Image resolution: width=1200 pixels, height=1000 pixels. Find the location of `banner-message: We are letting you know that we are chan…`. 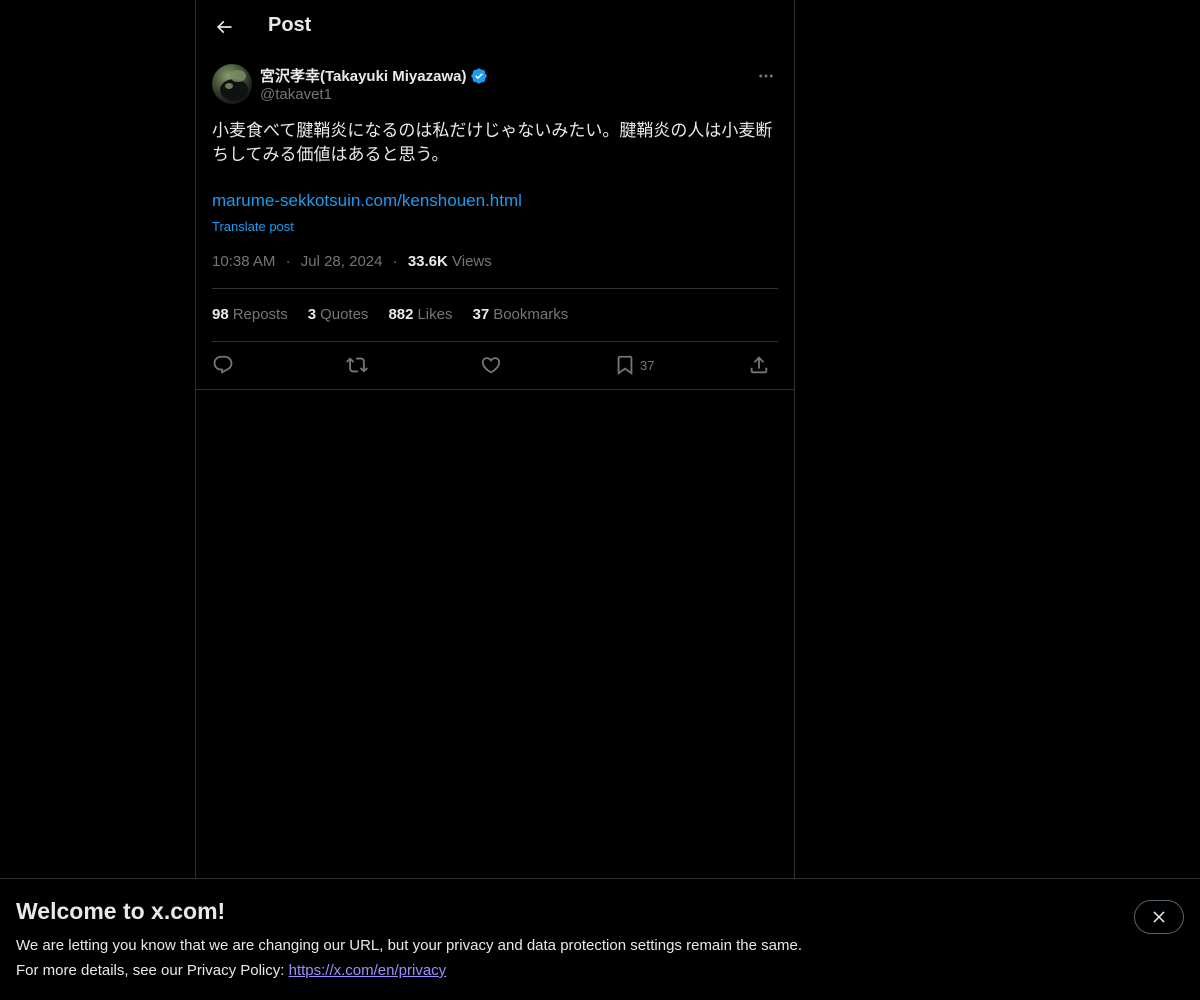

banner-message: We are letting you know that we are chan… is located at coordinates (409, 945).